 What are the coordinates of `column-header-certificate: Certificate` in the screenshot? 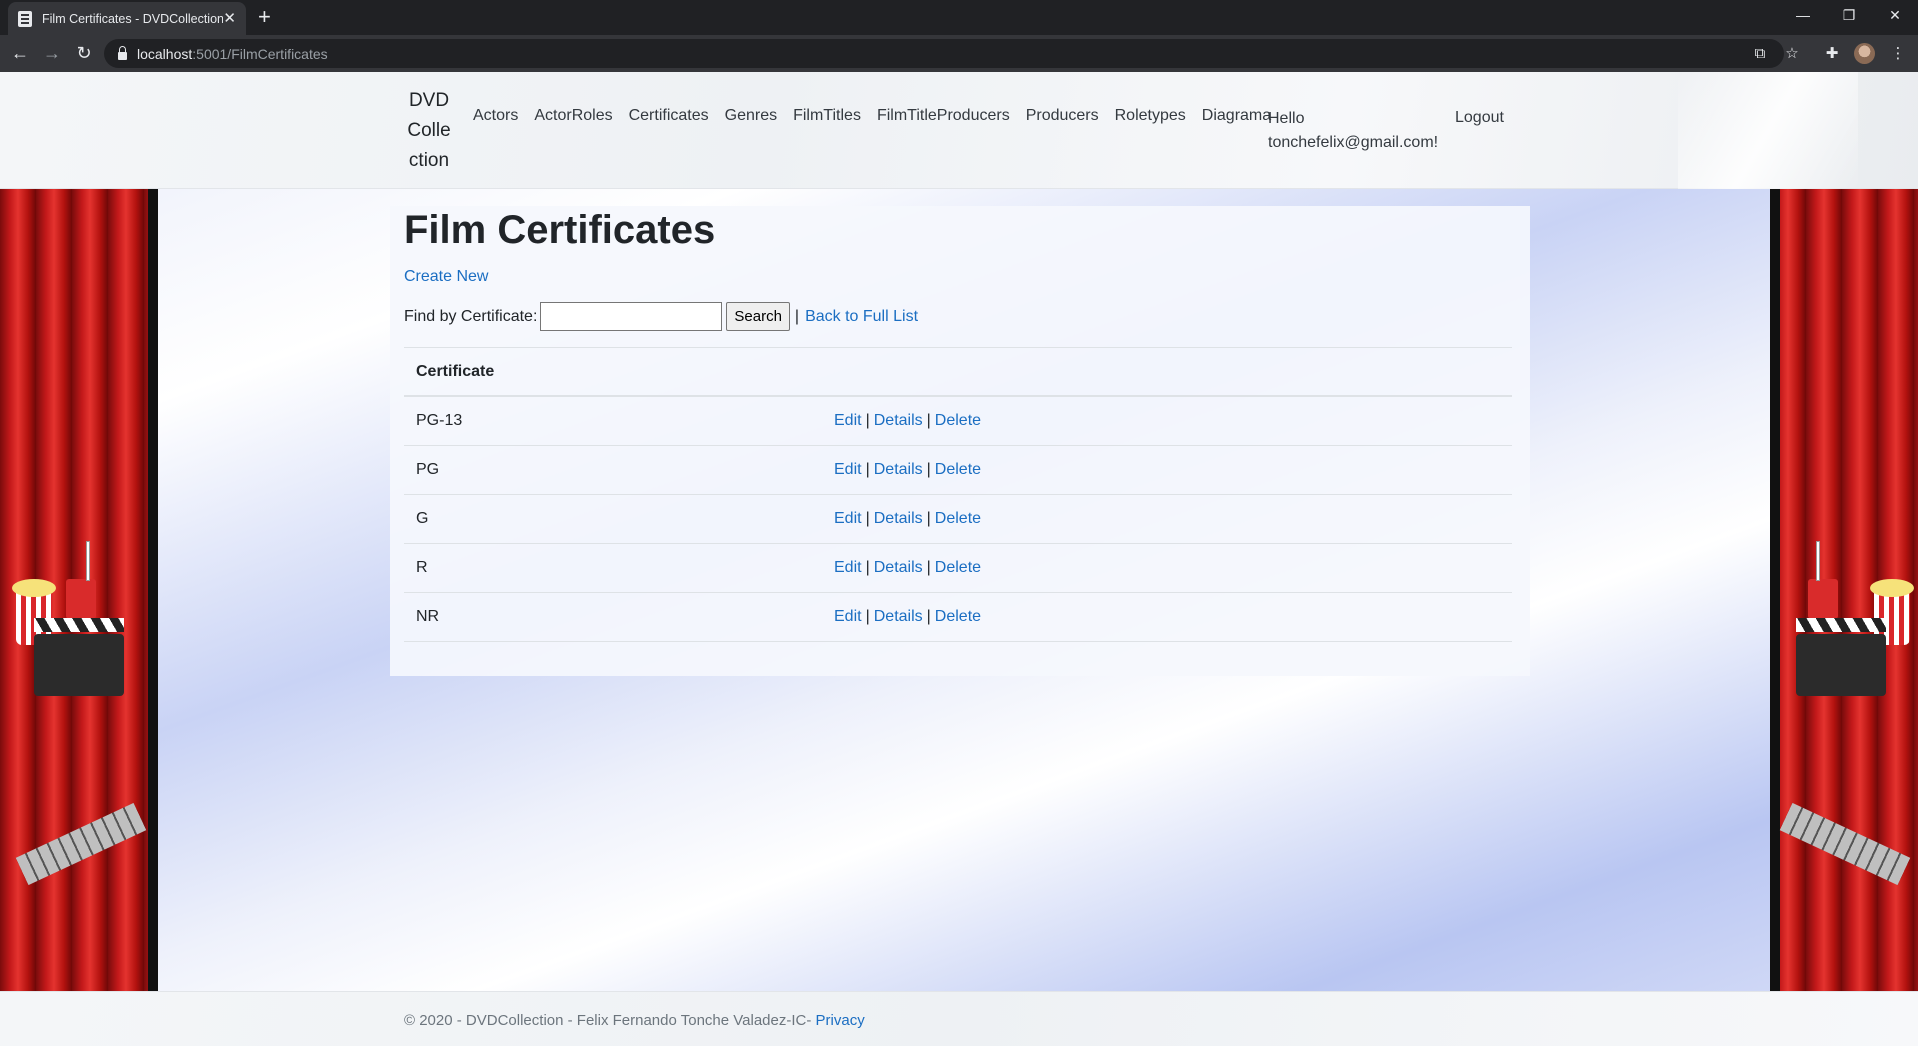 It's located at (958, 372).